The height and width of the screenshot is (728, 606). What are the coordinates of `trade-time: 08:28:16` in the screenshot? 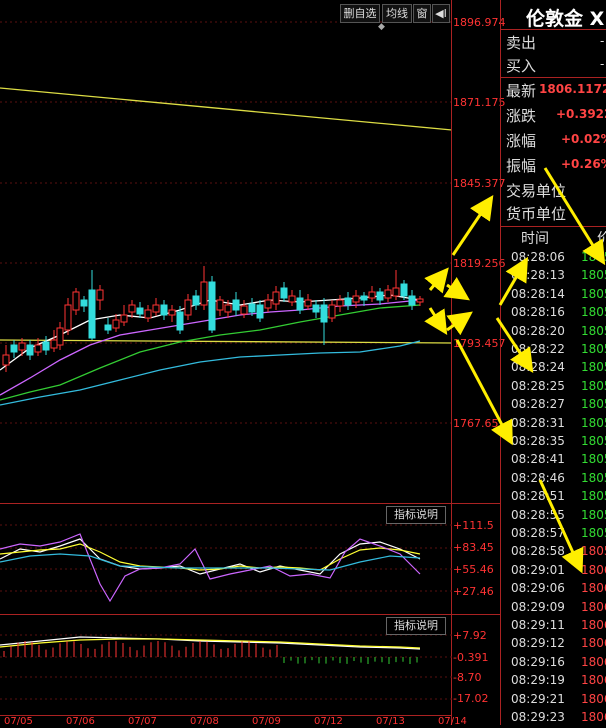 It's located at (538, 312).